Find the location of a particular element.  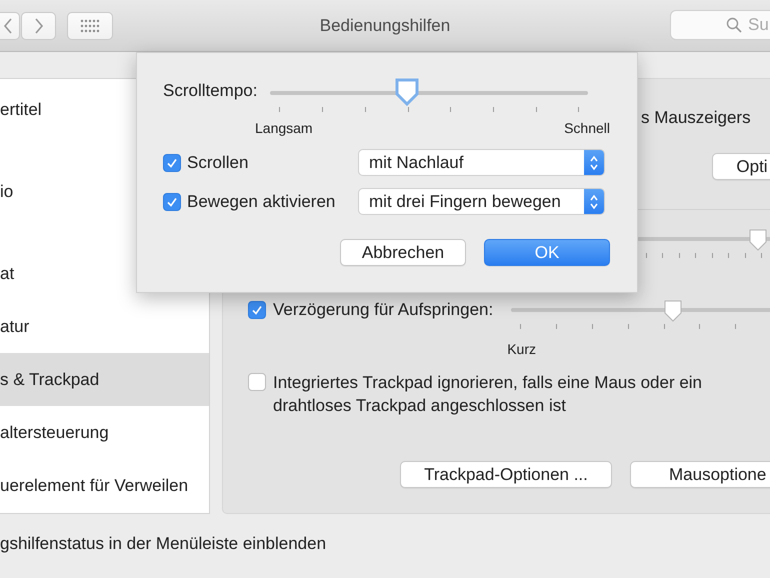

menu-status-label: gshilfenstatus in der Menüleiste einblenden is located at coordinates (163, 544).